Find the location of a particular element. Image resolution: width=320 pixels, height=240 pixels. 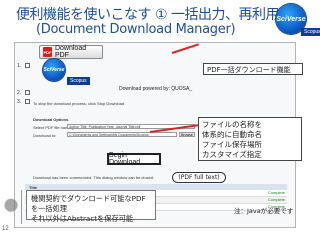

pdf-icon: PDF is located at coordinates (47, 52).